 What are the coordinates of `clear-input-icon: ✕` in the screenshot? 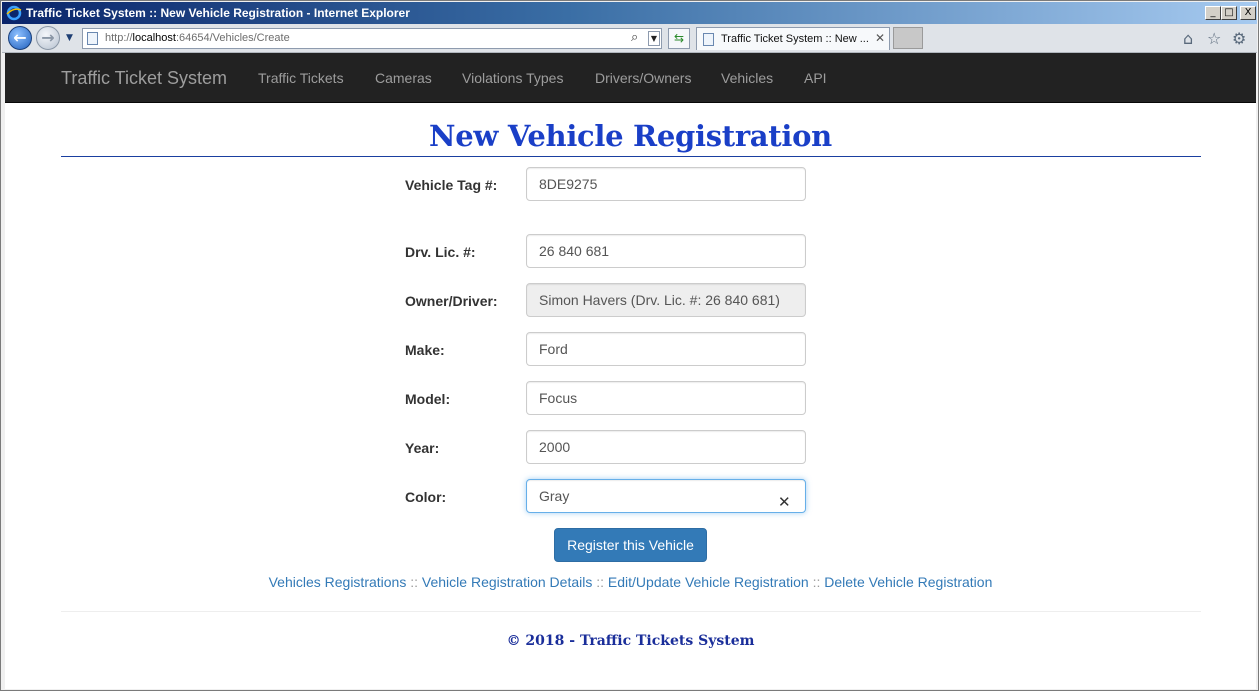 It's located at (784, 502).